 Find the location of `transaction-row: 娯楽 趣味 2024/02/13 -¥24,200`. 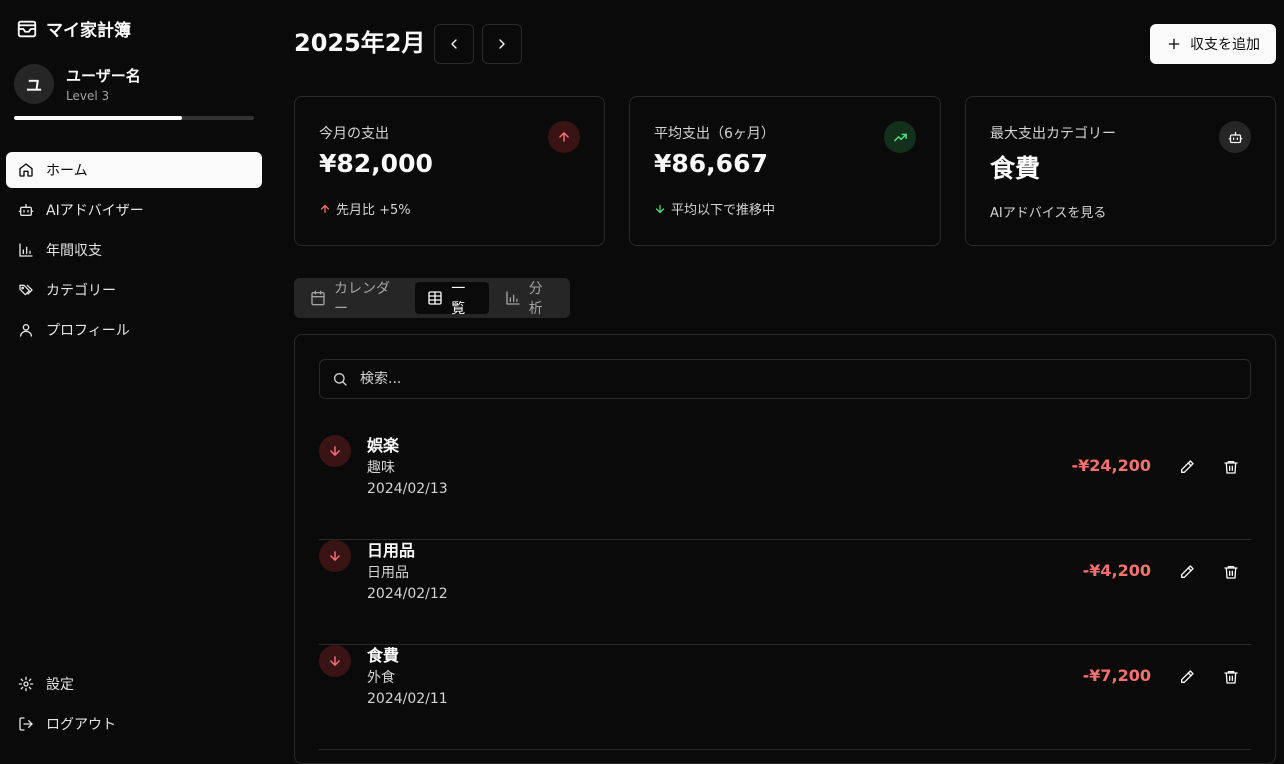

transaction-row: 娯楽 趣味 2024/02/13 -¥24,200 is located at coordinates (785, 487).